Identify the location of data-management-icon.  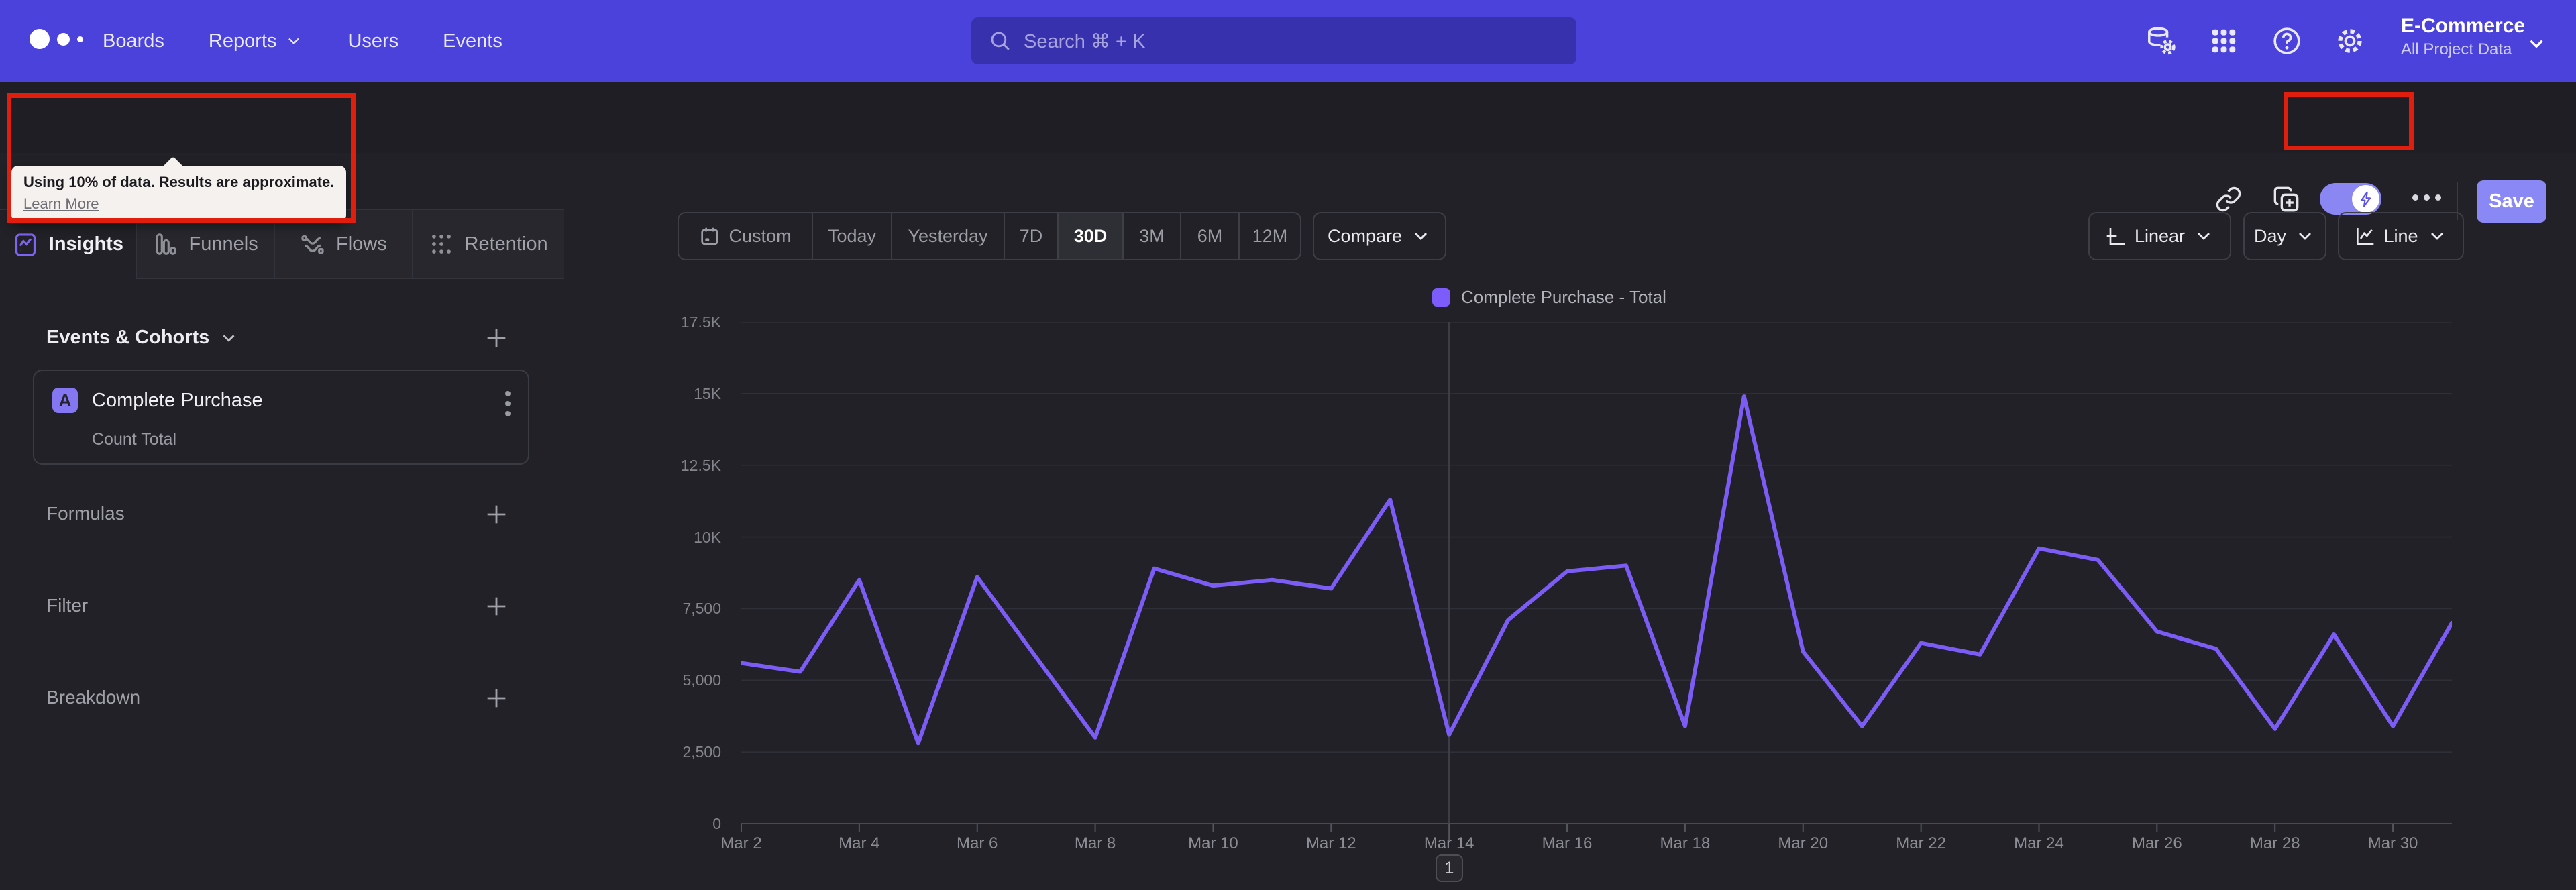
(2160, 40).